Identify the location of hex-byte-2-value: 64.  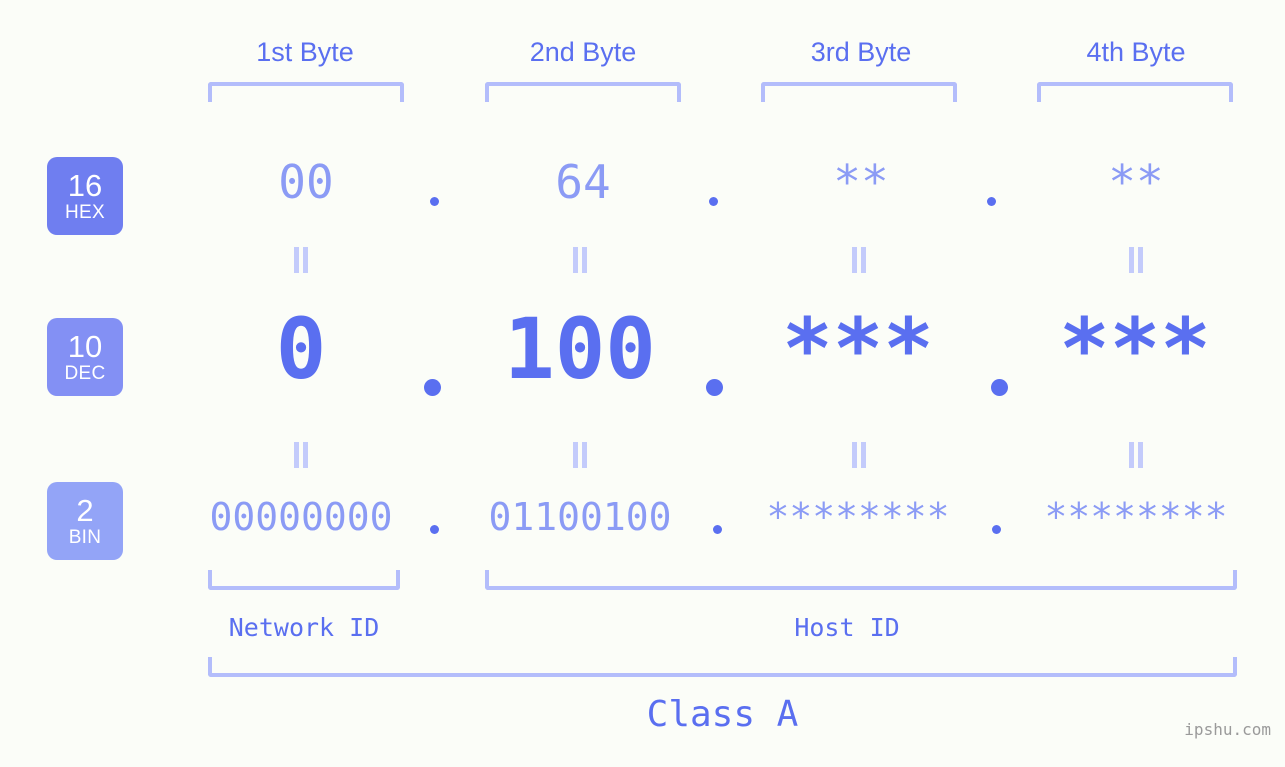
(583, 182).